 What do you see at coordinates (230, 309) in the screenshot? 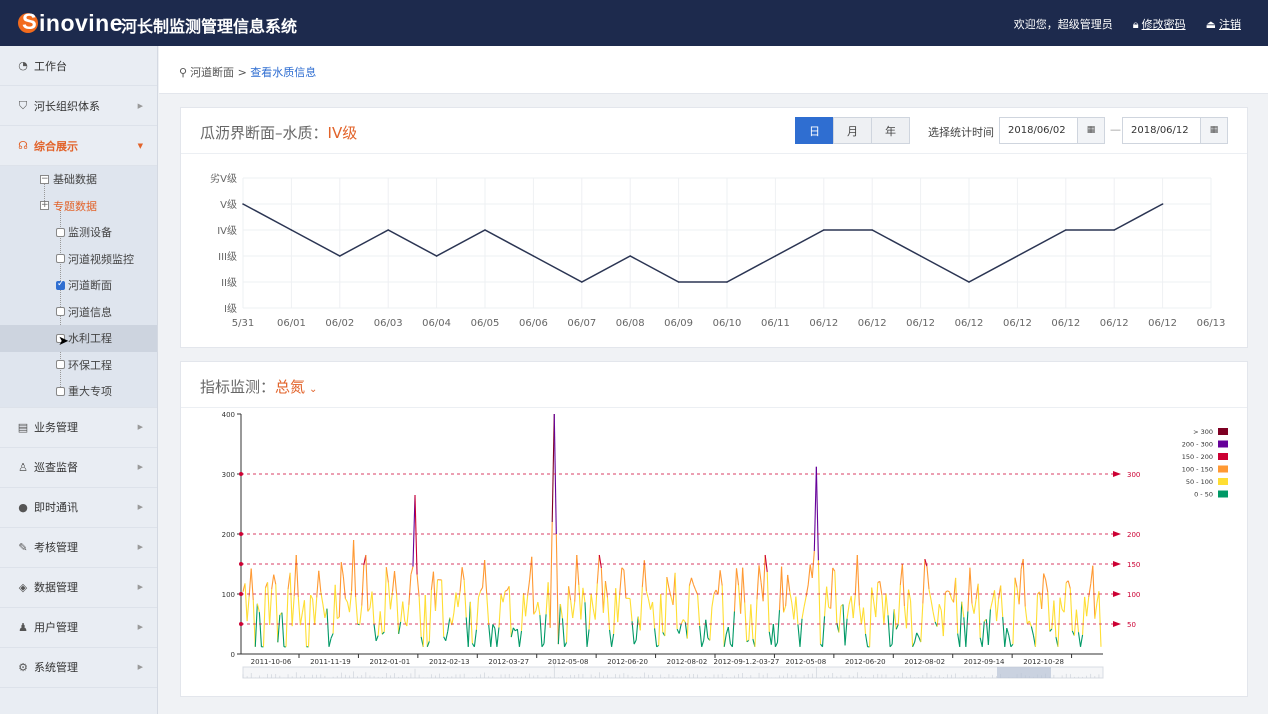
I see `y-tick-label: I级` at bounding box center [230, 309].